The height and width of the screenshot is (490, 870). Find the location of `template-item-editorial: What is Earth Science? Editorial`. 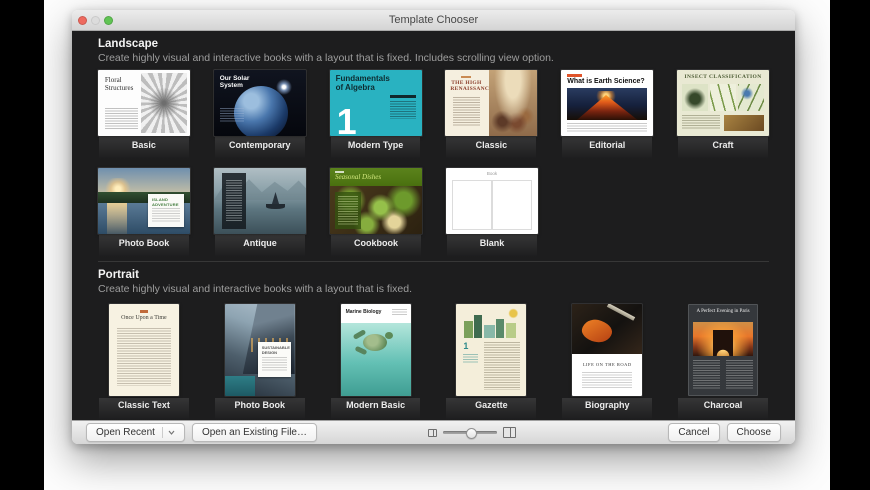

template-item-editorial: What is Earth Science? Editorial is located at coordinates (607, 114).